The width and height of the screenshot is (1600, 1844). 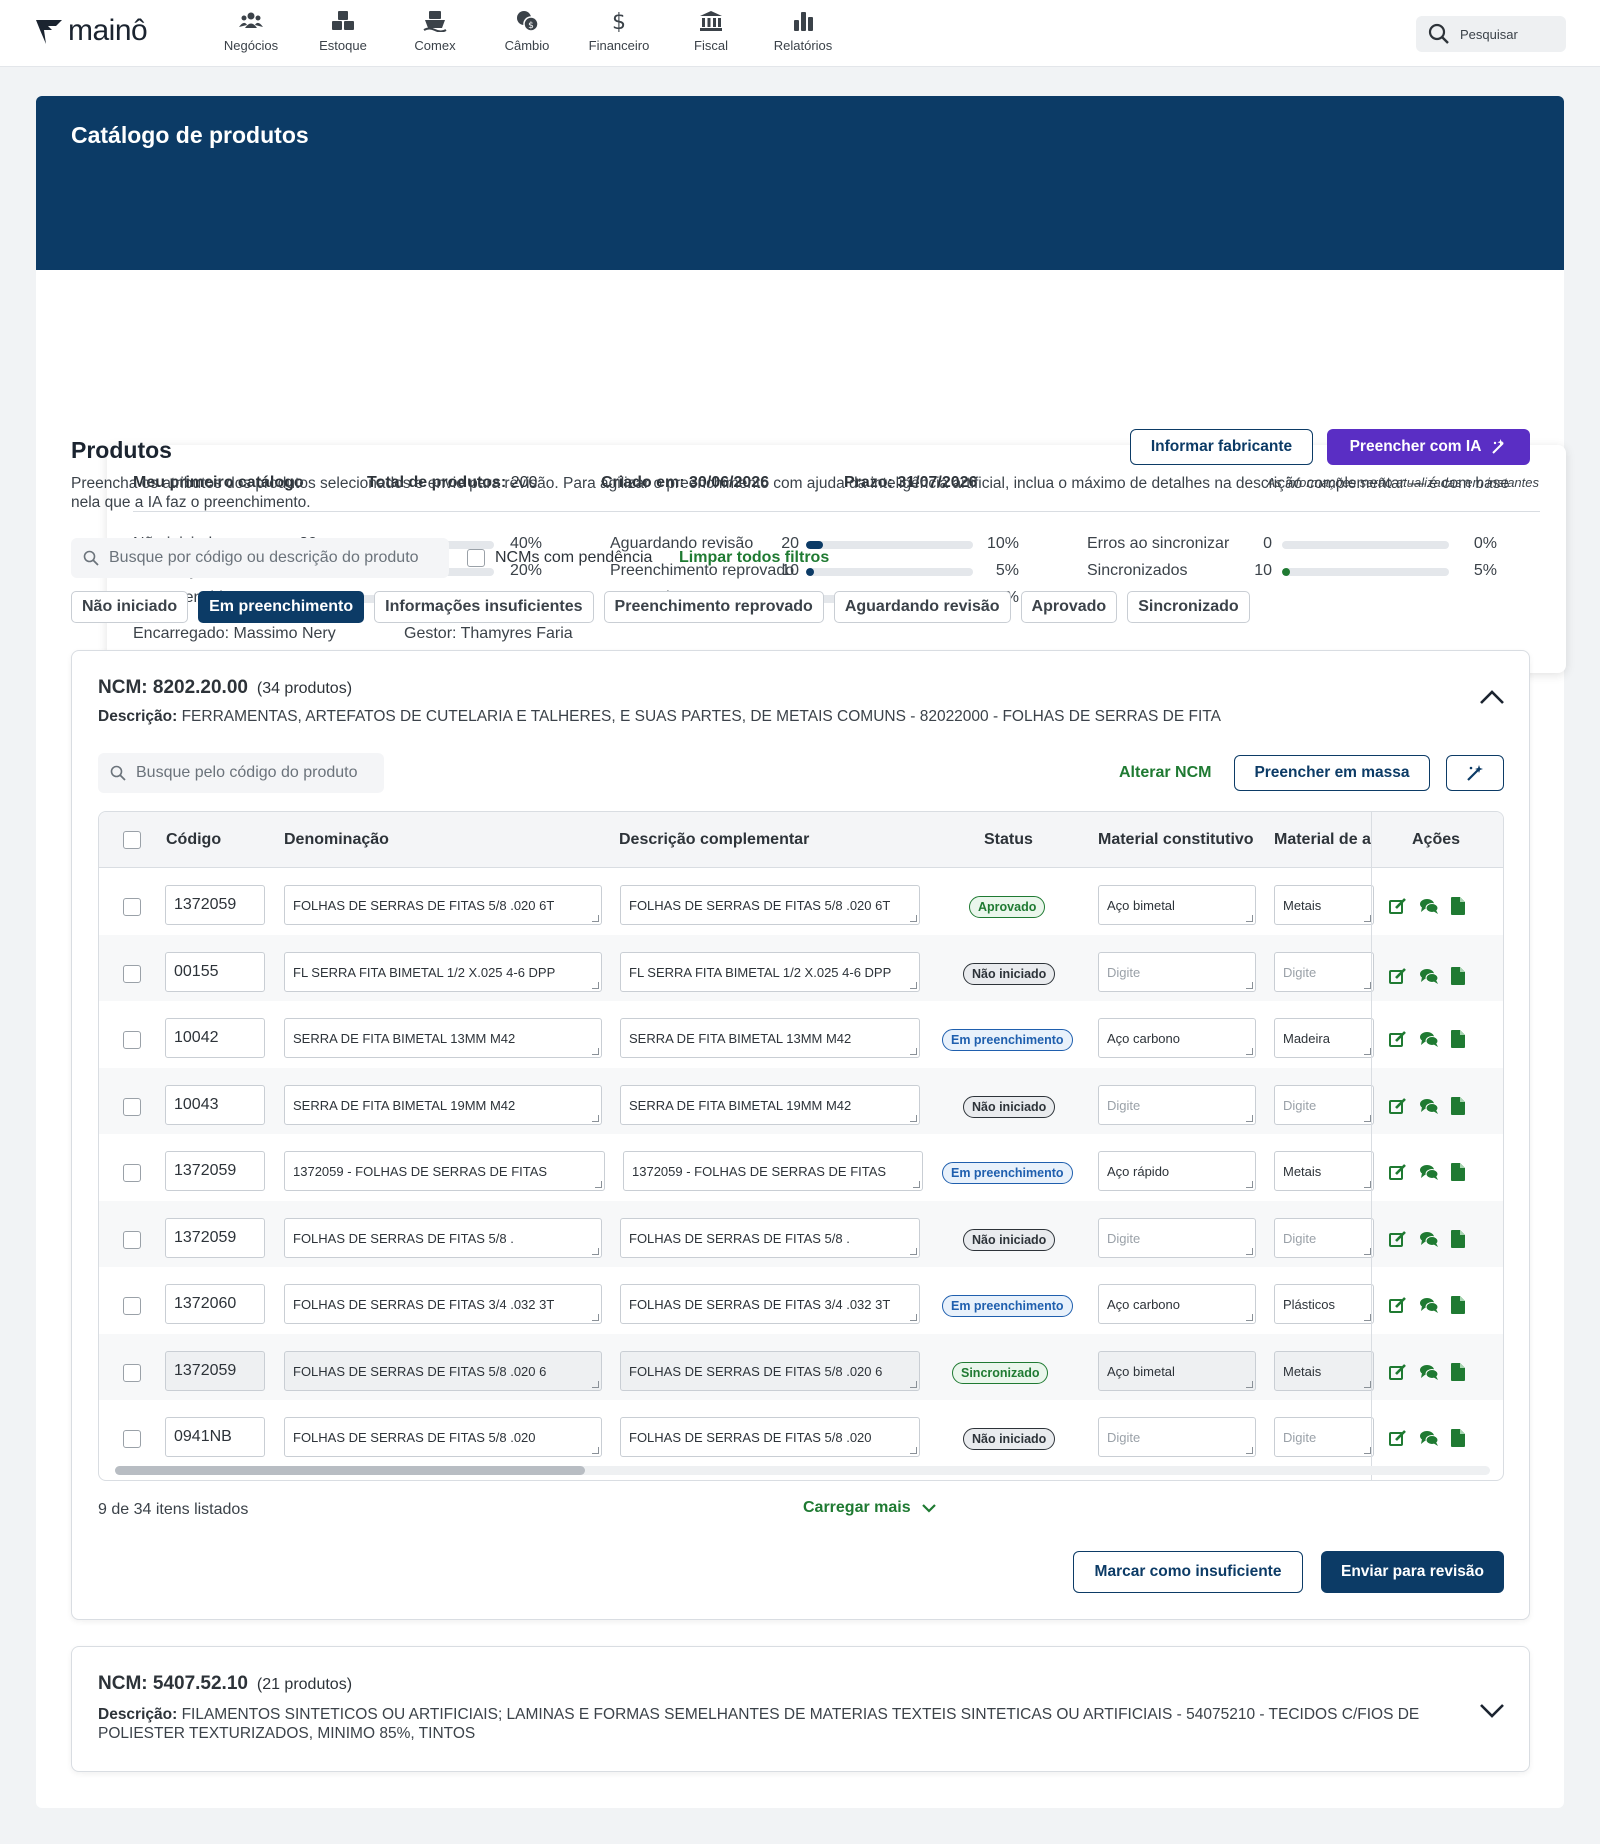 What do you see at coordinates (476, 558) in the screenshot?
I see `ncm-pending-checkbox` at bounding box center [476, 558].